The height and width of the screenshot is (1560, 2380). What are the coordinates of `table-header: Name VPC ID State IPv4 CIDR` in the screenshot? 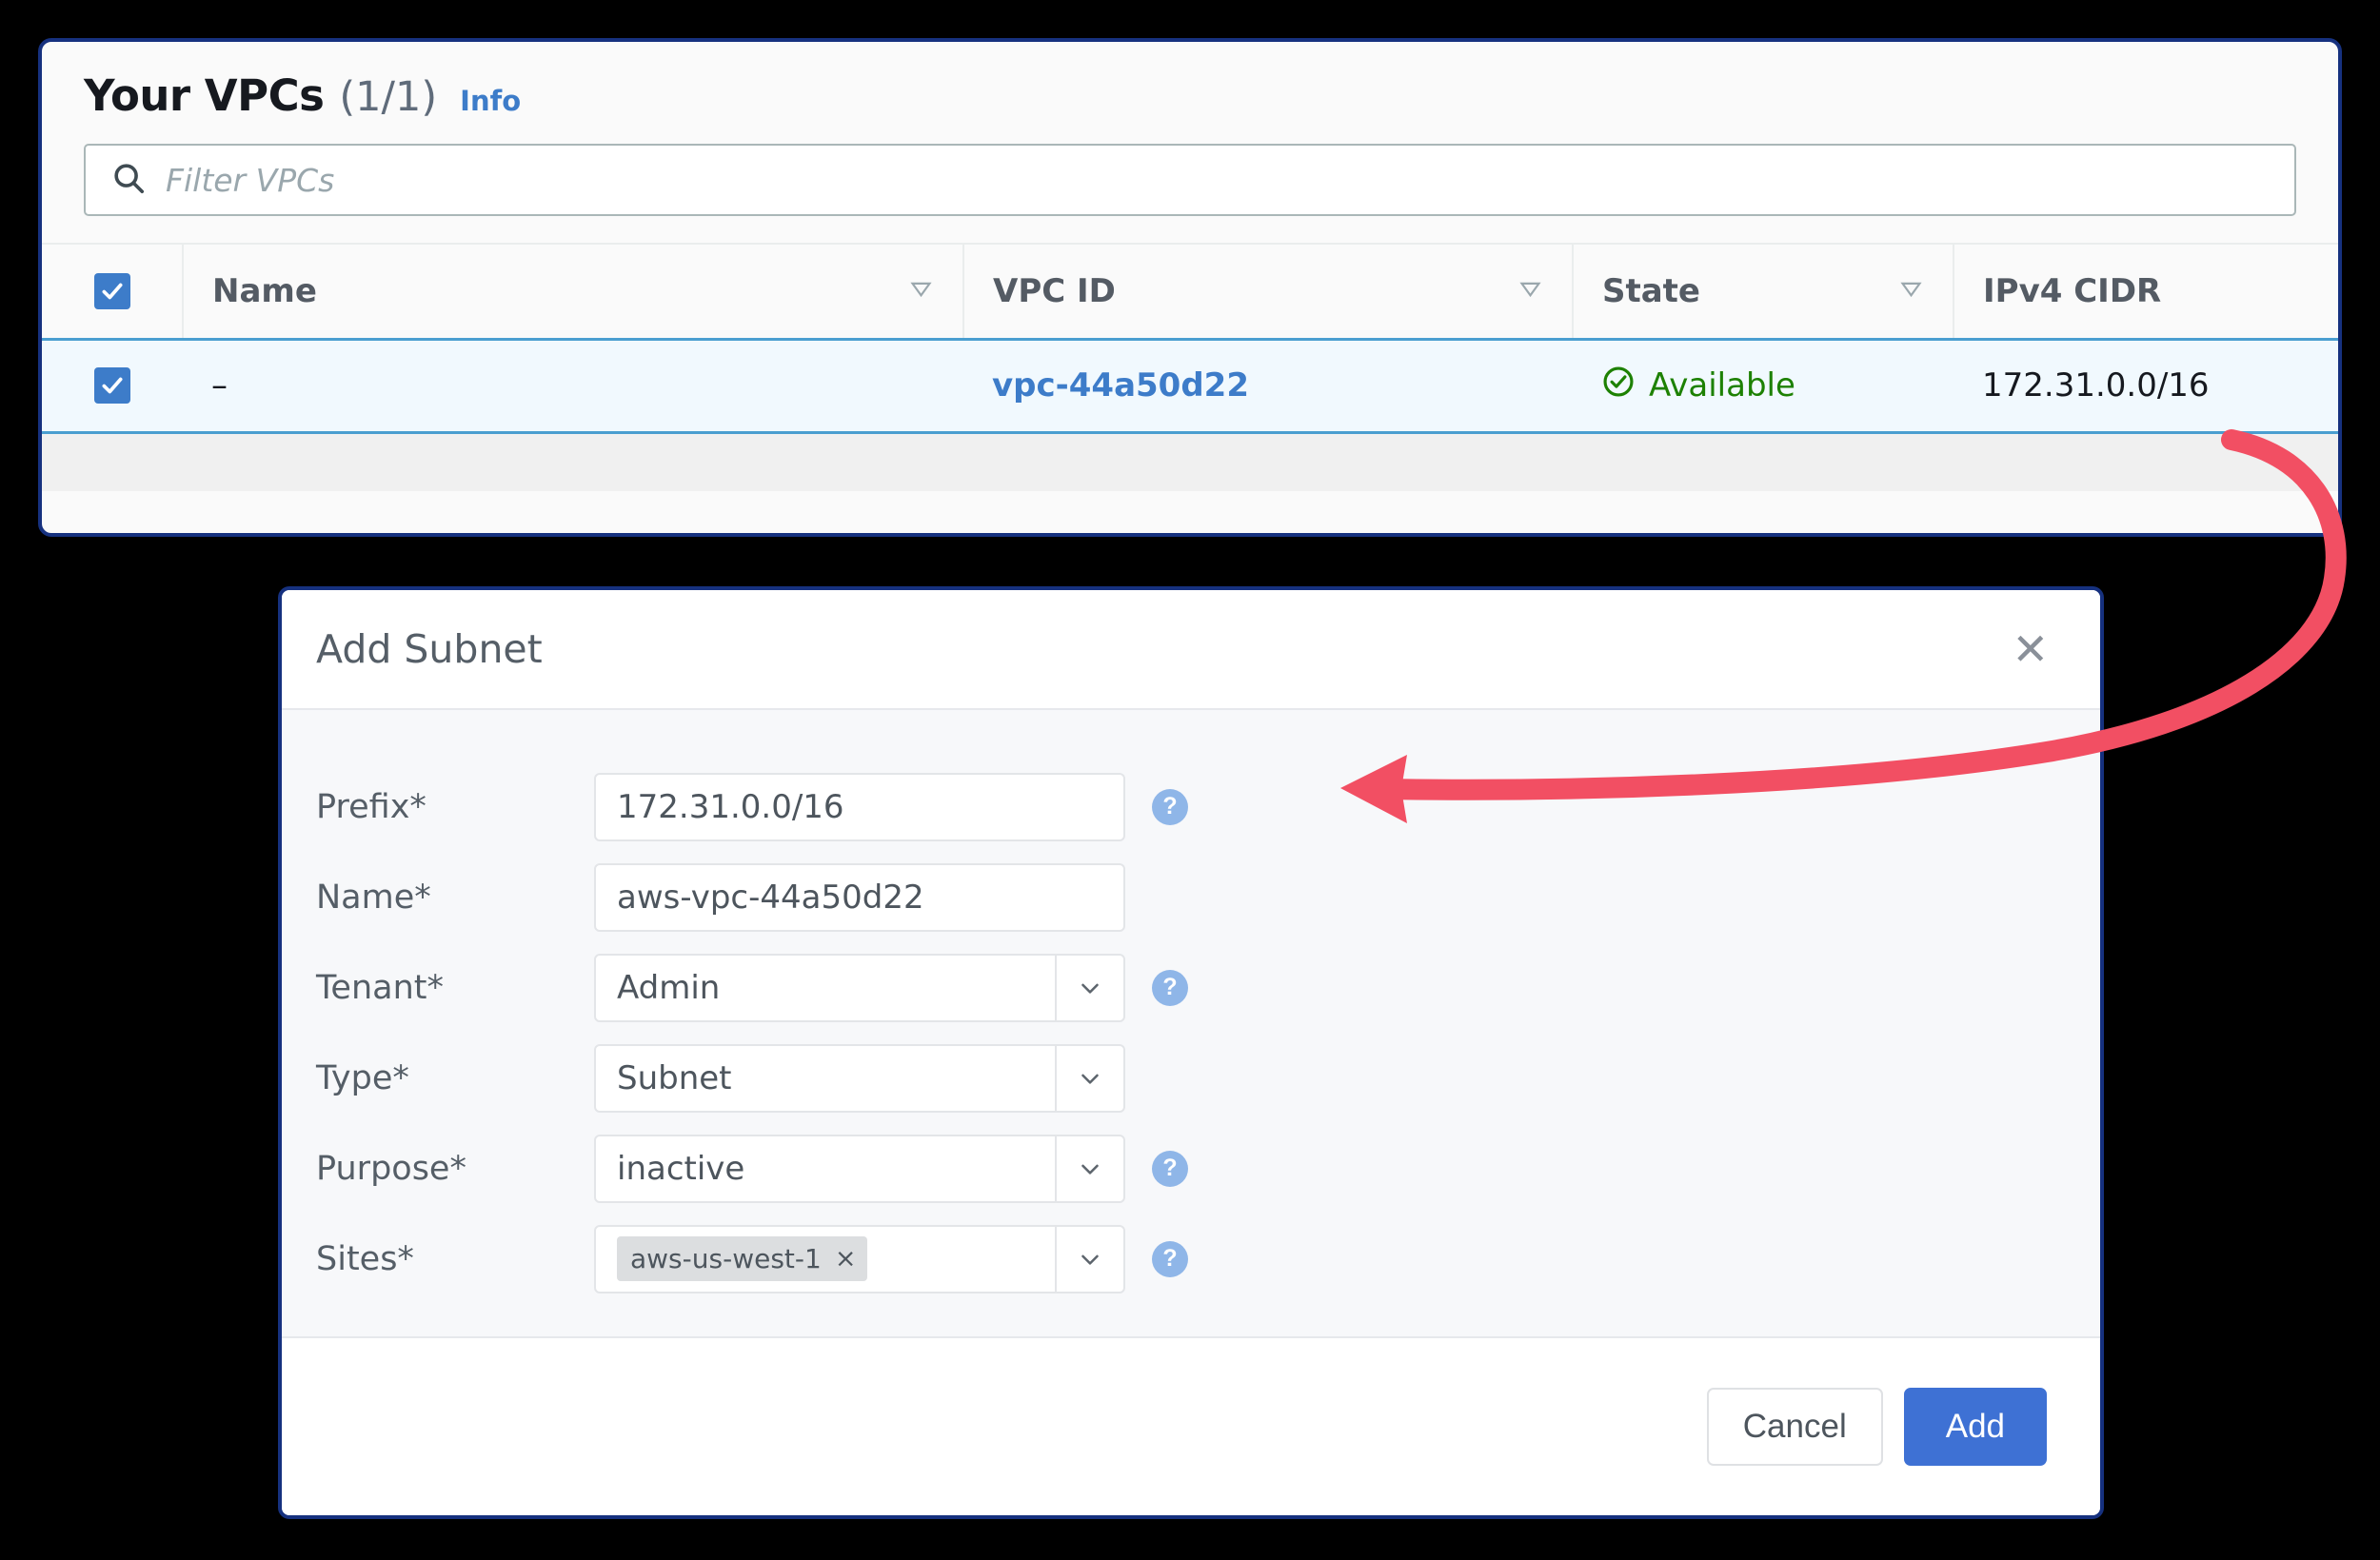 It's located at (1190, 291).